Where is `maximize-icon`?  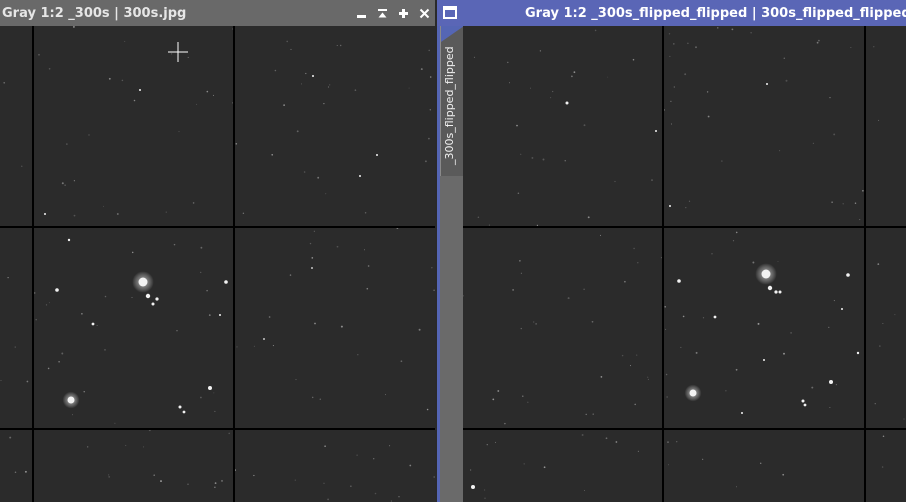
maximize-icon is located at coordinates (382, 13).